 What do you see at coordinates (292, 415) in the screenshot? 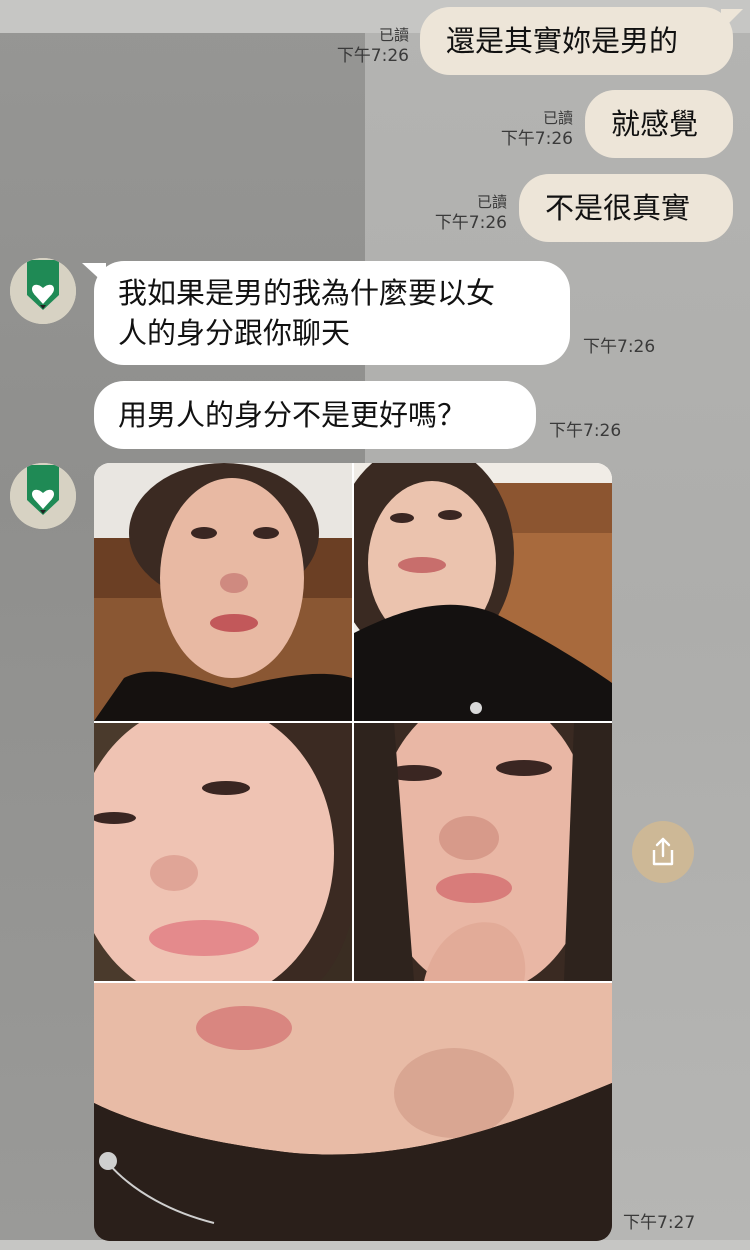
I see `message-text: 用男人的身分不是更好嗎？` at bounding box center [292, 415].